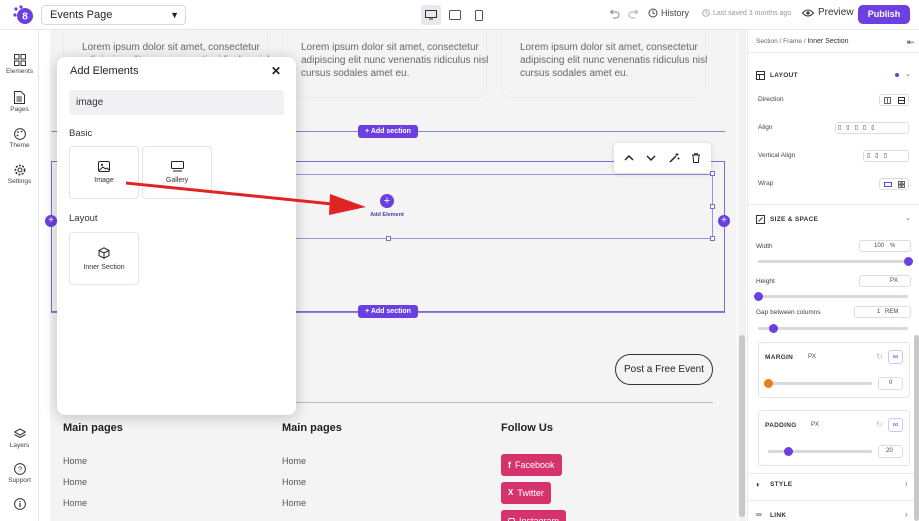 The height and width of the screenshot is (521, 919). Describe the element at coordinates (773, 328) in the screenshot. I see `gap-slider-knob` at that location.